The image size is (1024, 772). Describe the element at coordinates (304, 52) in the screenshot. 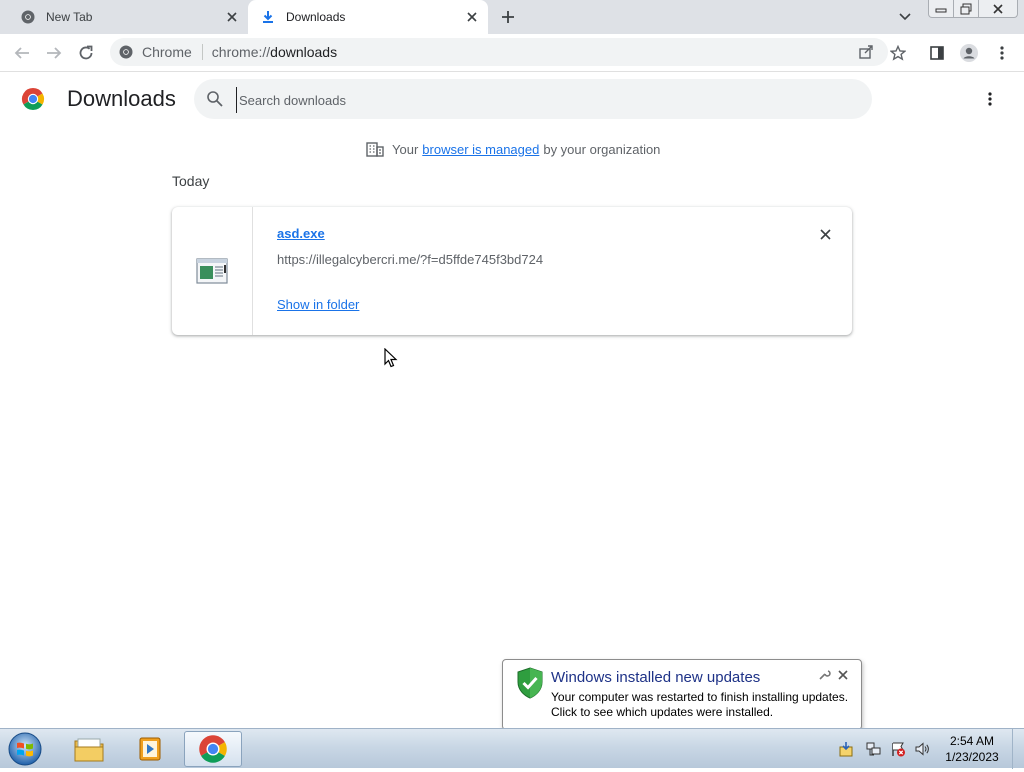

I see `url-host: downloads` at that location.